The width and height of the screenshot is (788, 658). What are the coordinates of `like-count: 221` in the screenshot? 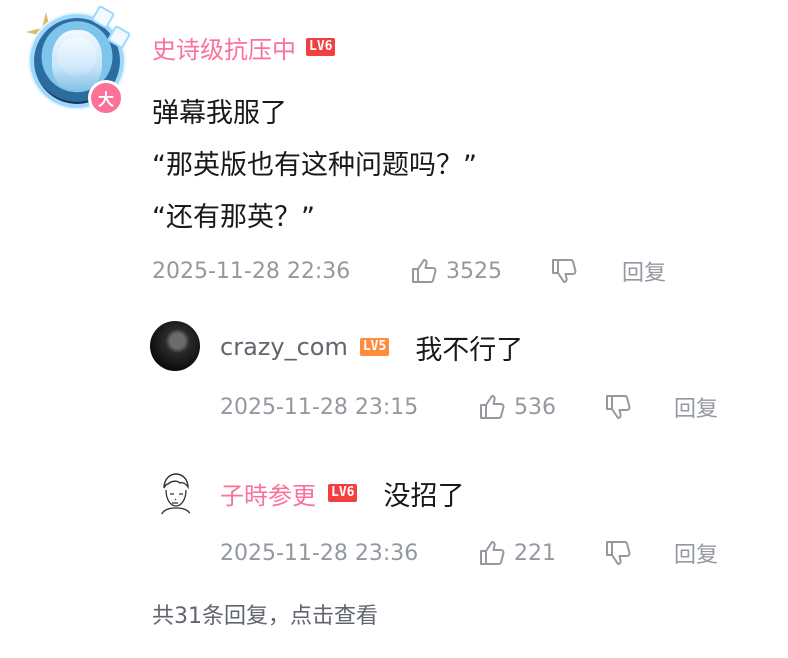 It's located at (535, 553).